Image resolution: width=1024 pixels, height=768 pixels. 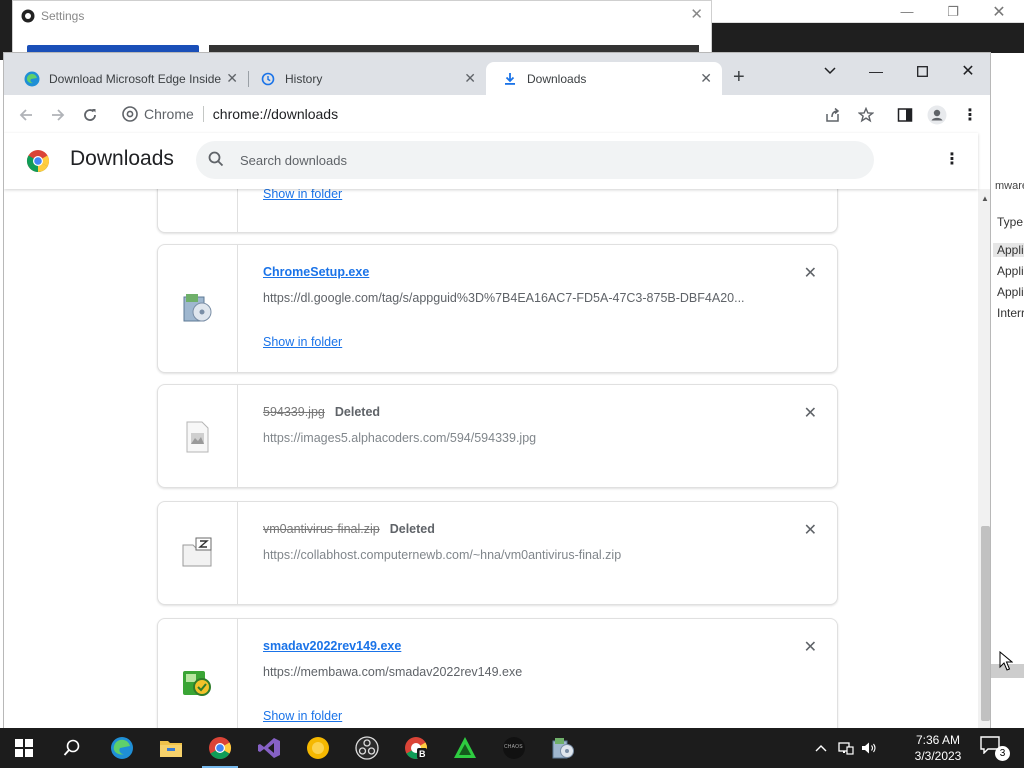 I want to click on show-hidden-icons-button, so click(x=821, y=748).